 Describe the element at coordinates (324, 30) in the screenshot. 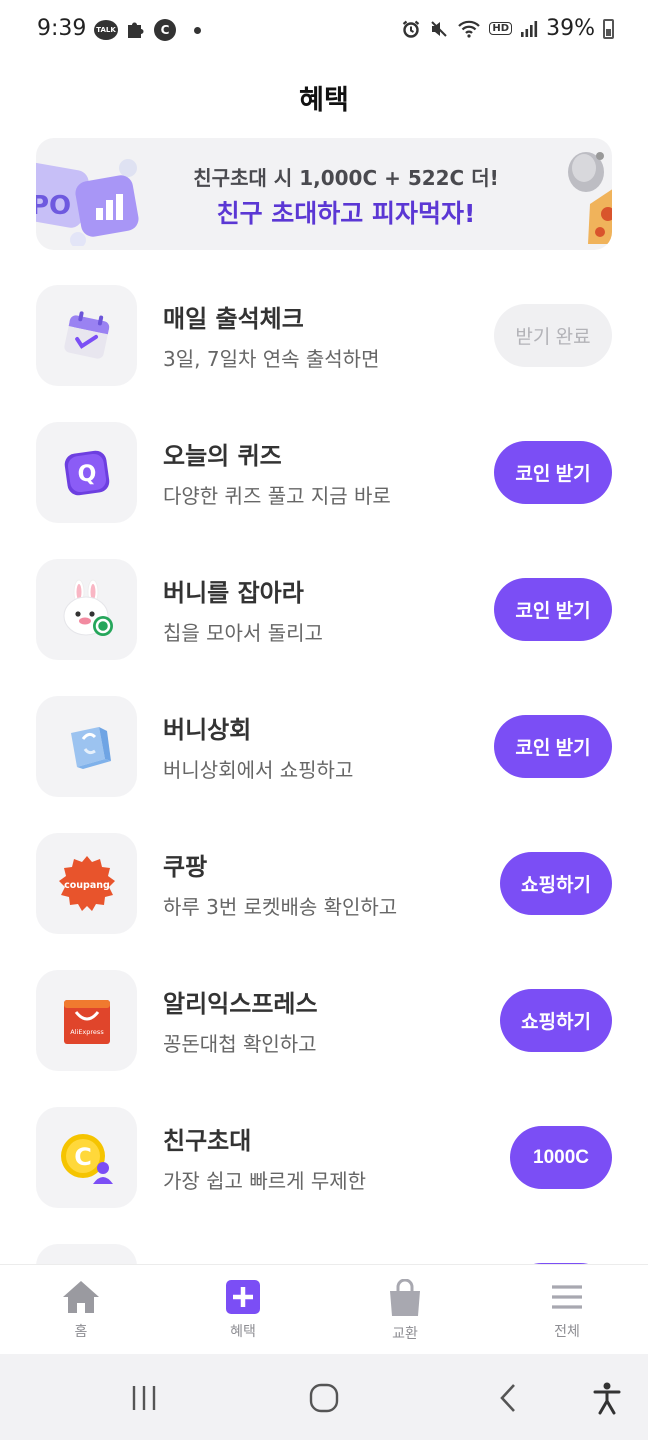

I see `status-bar: 9:39 TALK C HD 39%` at that location.